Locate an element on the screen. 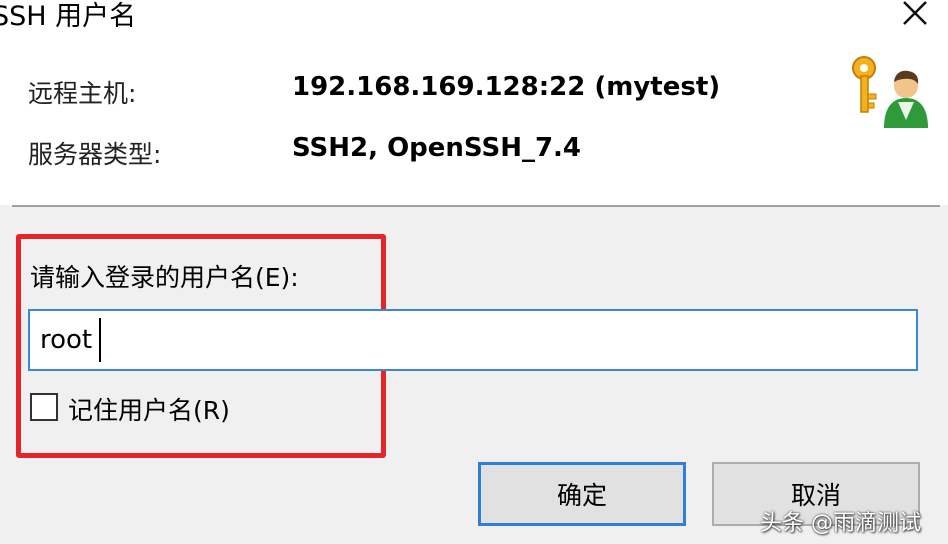  watermark-text: 头条 @雨滴测试 is located at coordinates (840, 523).